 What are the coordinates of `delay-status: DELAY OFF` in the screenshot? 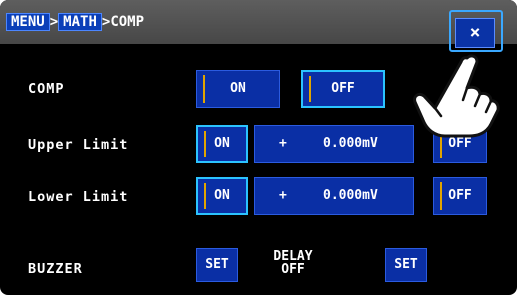 It's located at (293, 263).